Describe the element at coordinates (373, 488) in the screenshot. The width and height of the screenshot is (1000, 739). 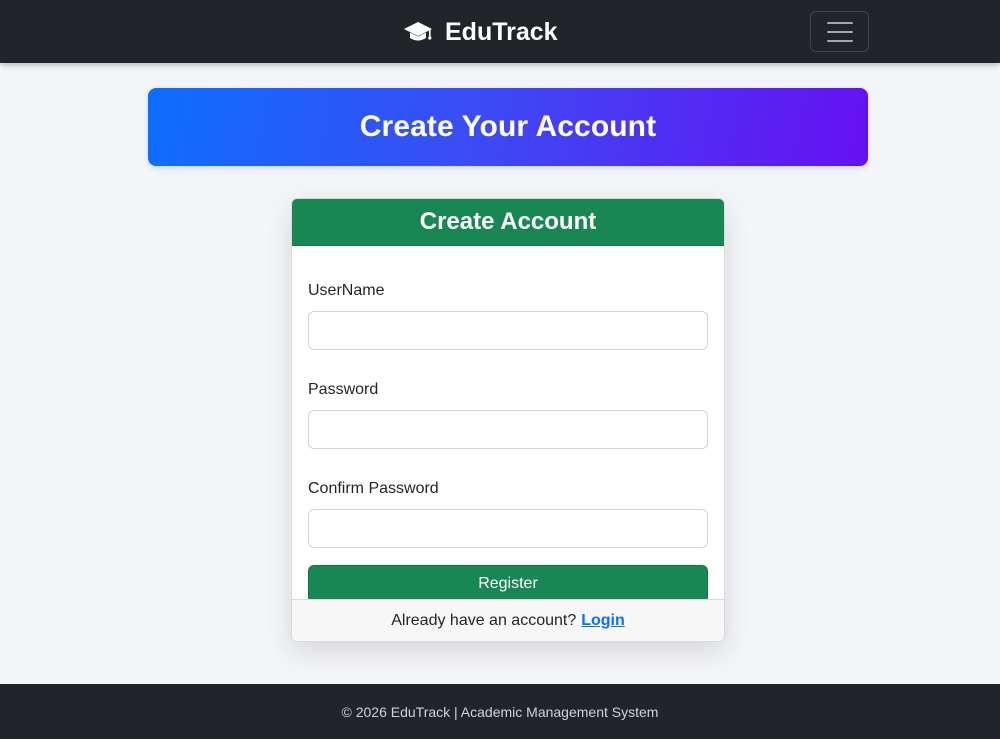
I see `confirm-password-label: Confirm Password` at that location.